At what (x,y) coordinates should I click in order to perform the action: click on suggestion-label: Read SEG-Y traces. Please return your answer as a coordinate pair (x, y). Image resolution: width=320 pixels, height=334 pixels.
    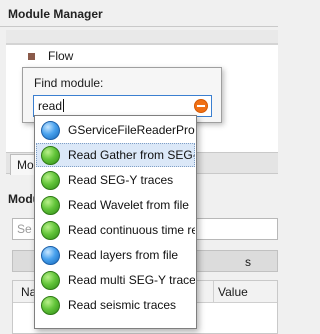
    Looking at the image, I should click on (121, 180).